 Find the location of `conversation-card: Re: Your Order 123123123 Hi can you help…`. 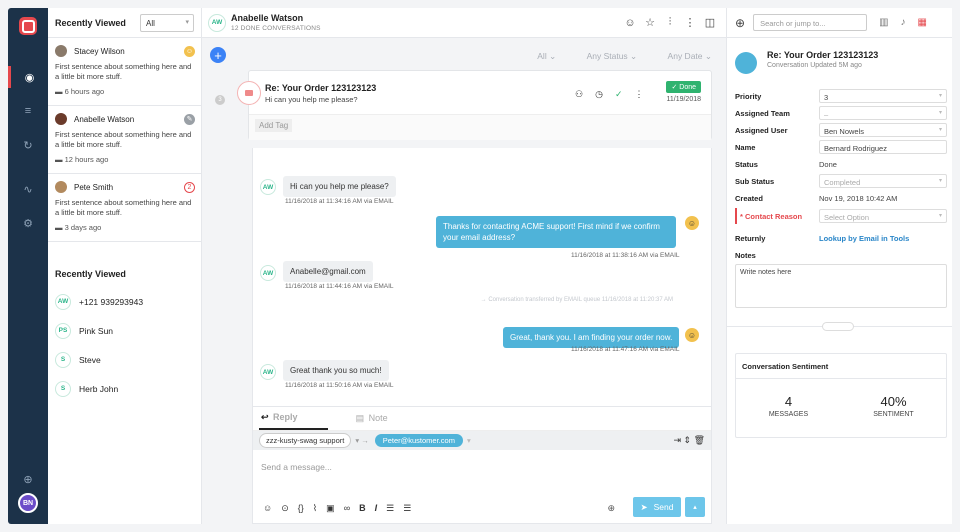

conversation-card: Re: Your Order 123123123 Hi can you help… is located at coordinates (474, 105).